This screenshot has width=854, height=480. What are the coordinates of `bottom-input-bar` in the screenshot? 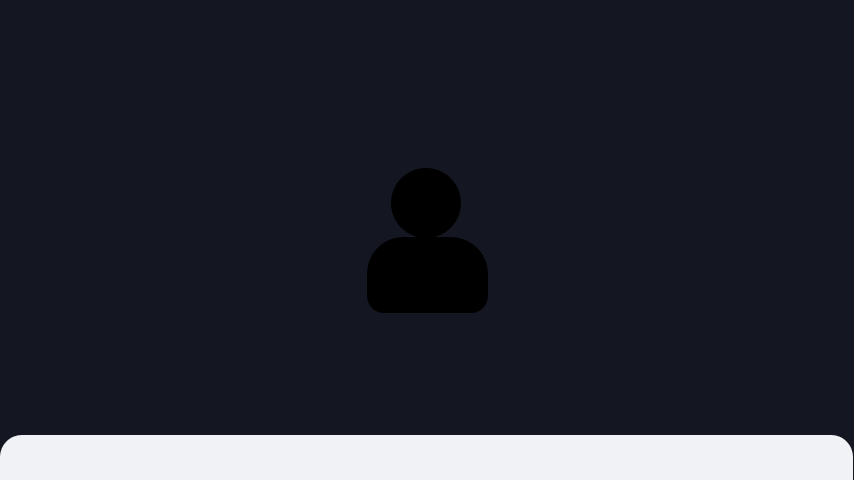 It's located at (426, 457).